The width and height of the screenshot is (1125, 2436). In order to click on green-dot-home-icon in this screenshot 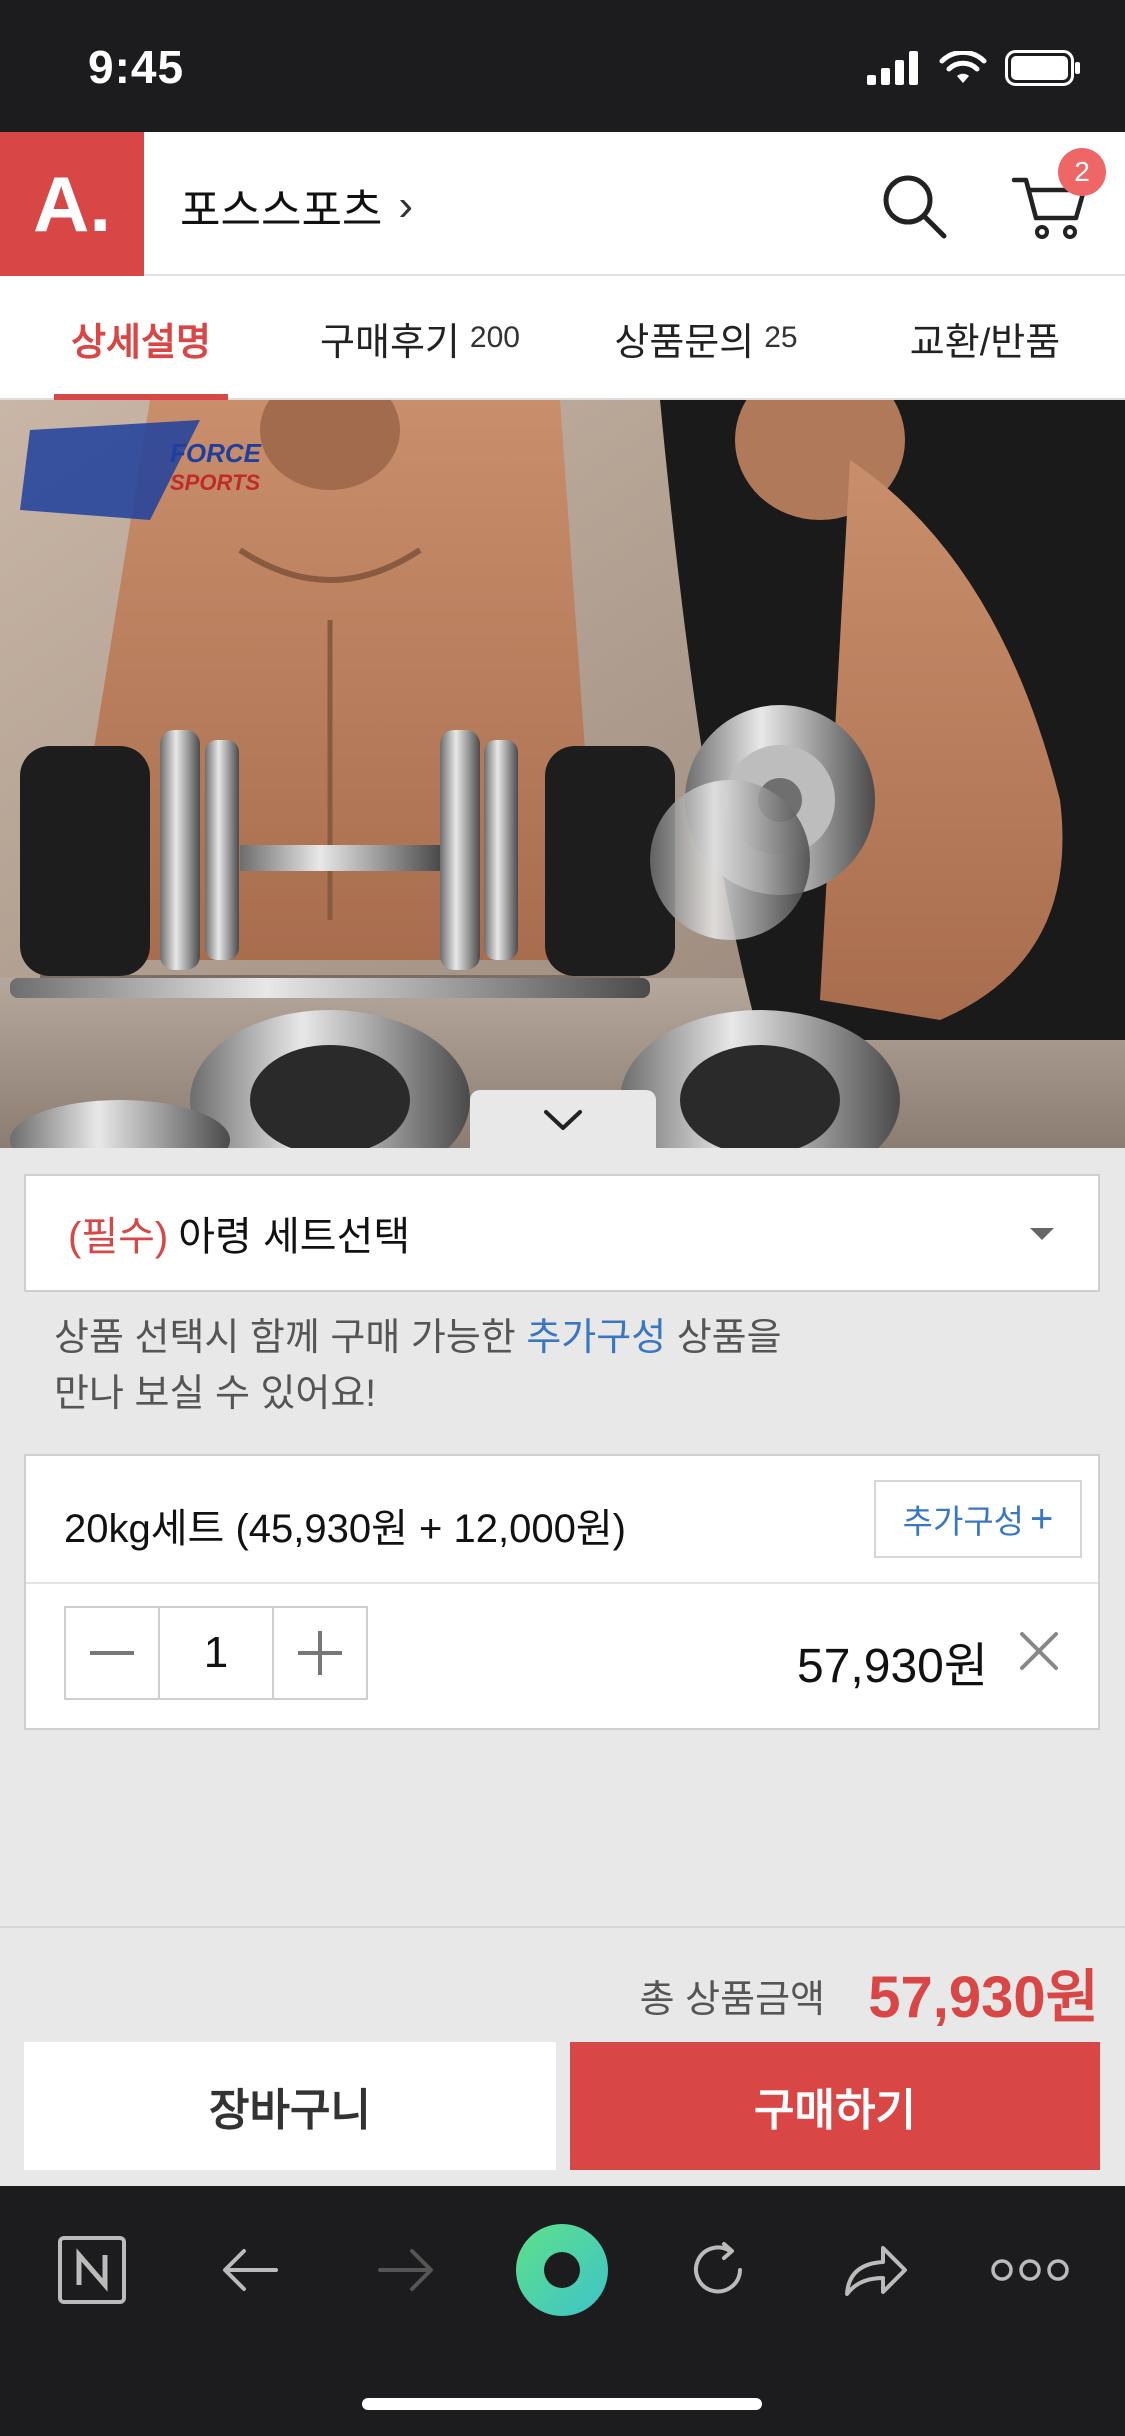, I will do `click(562, 2270)`.